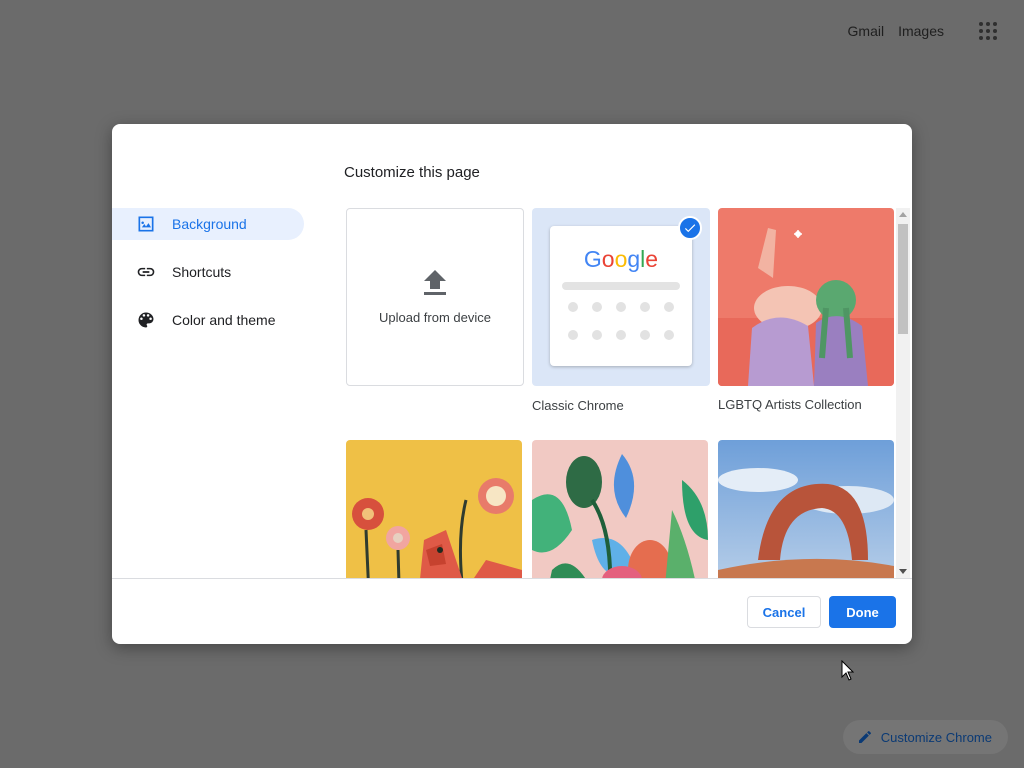 The image size is (1024, 768). Describe the element at coordinates (578, 405) in the screenshot. I see `classic-chrome-label: Classic Chrome` at that location.